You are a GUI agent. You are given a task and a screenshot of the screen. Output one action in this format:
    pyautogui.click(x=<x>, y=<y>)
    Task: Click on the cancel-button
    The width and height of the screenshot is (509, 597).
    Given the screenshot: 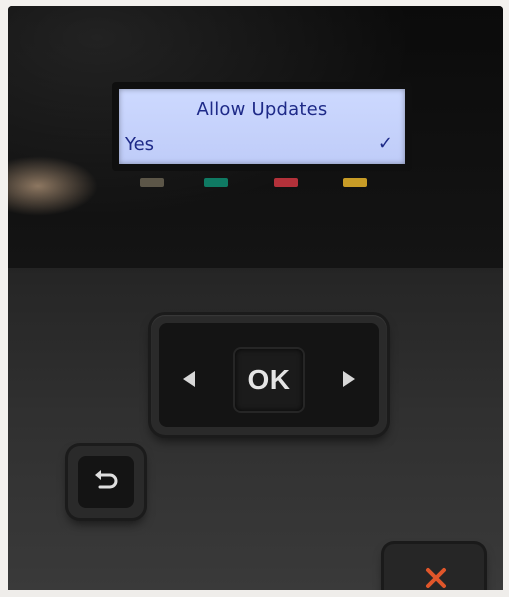 What is the action you would take?
    pyautogui.click(x=434, y=568)
    